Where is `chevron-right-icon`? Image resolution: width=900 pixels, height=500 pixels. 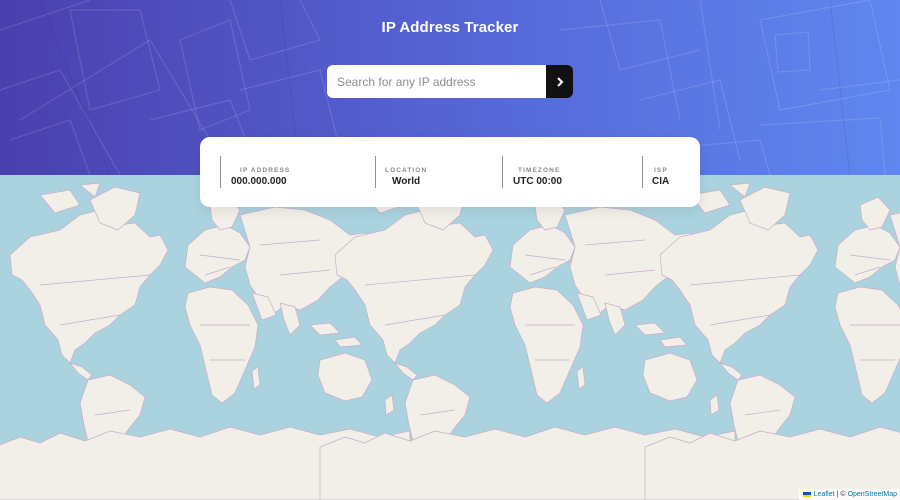 chevron-right-icon is located at coordinates (559, 81).